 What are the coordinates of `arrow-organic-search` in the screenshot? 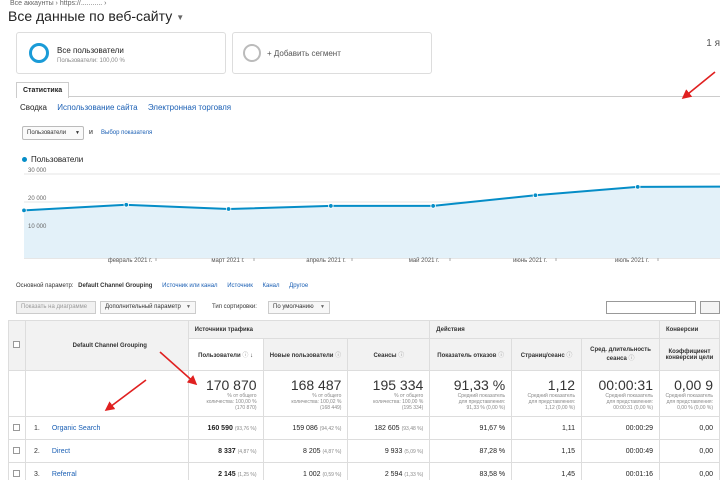 It's located at (125, 395).